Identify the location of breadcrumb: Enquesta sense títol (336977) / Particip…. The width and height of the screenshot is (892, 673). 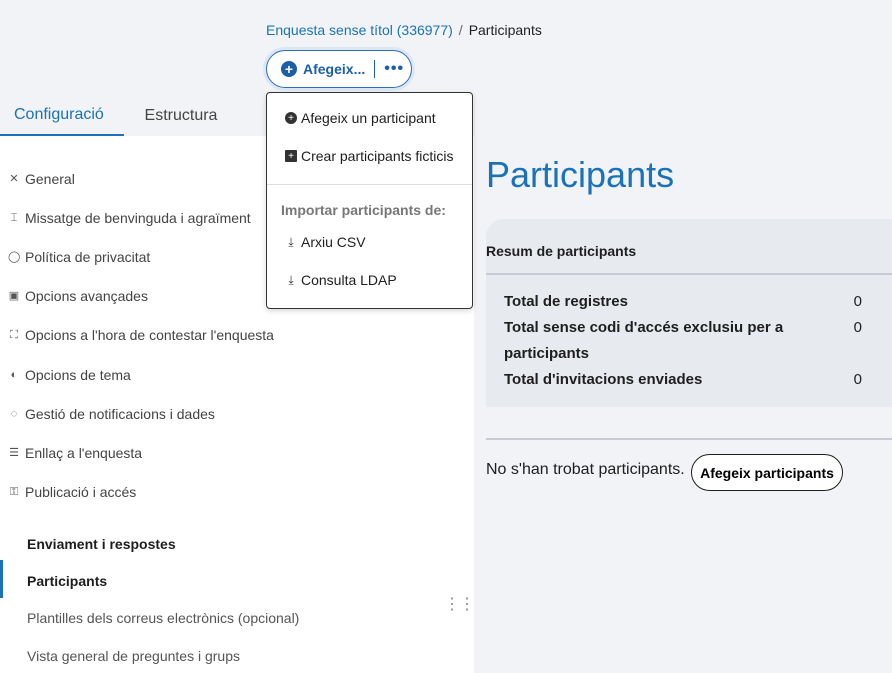
(404, 30).